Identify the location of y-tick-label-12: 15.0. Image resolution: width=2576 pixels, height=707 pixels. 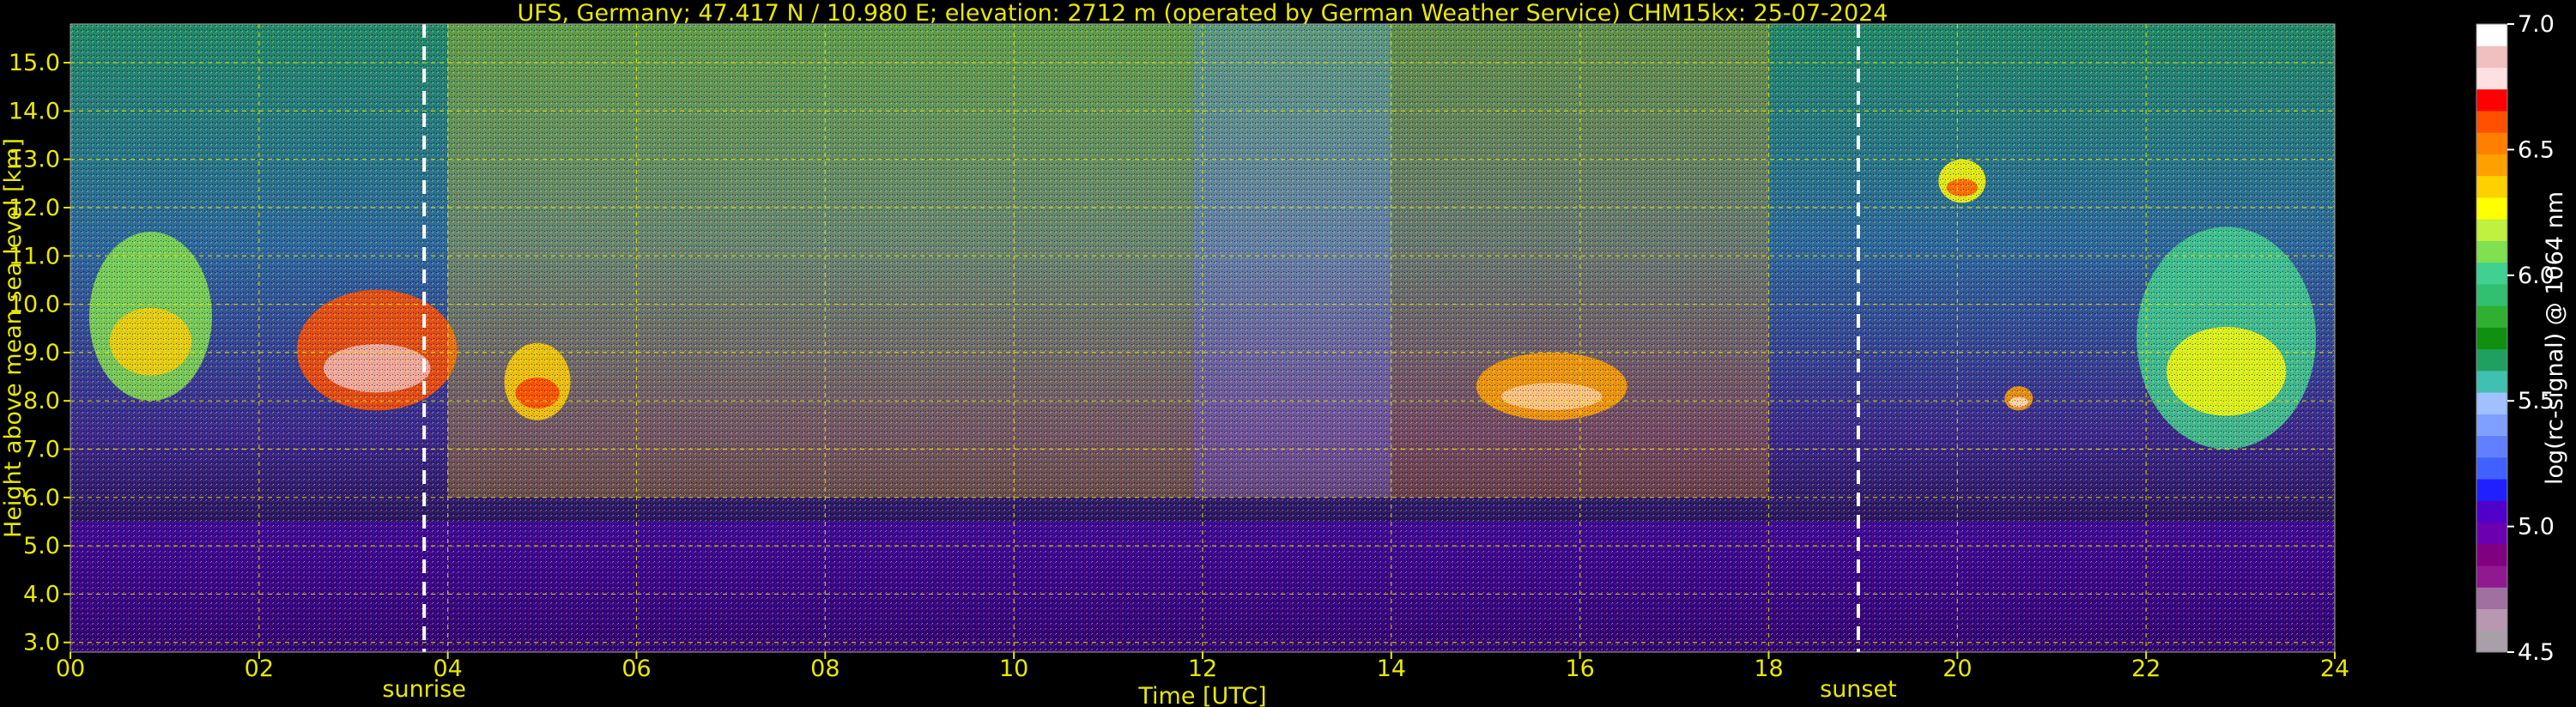
(34, 63).